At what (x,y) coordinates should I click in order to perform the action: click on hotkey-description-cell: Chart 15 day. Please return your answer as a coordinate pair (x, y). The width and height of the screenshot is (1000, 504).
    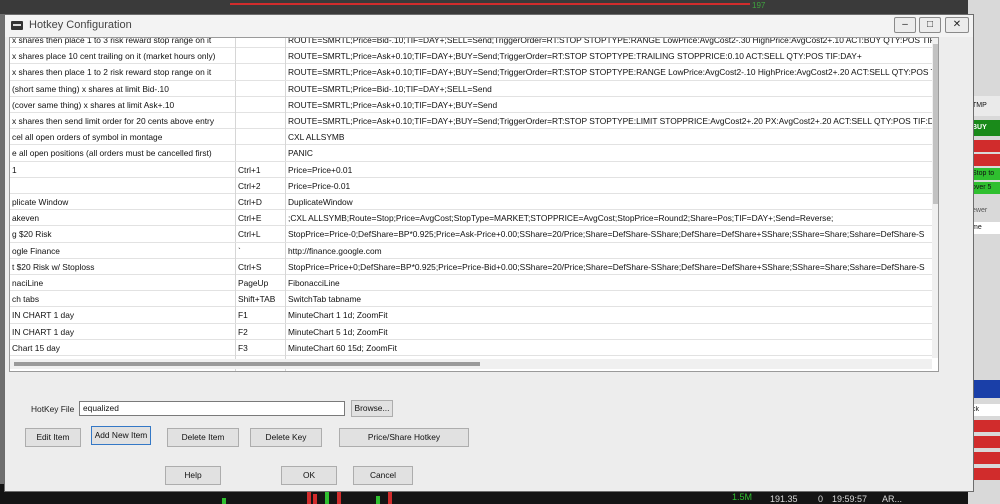
    Looking at the image, I should click on (123, 347).